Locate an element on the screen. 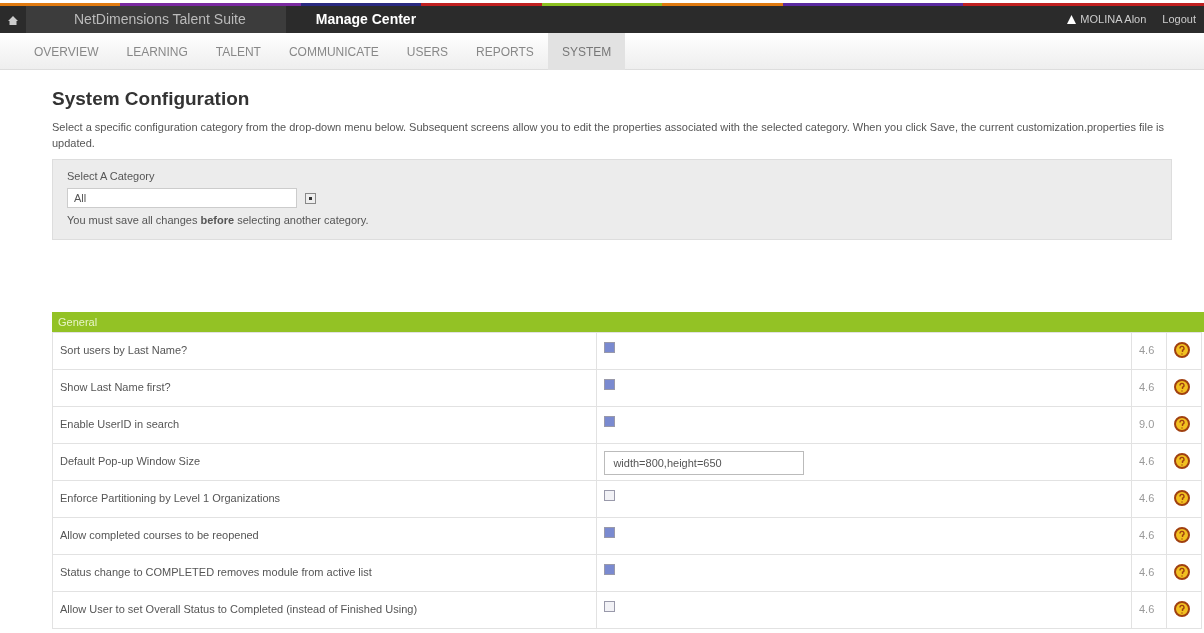 Image resolution: width=1204 pixels, height=633 pixels. nav-tab: TALENT is located at coordinates (238, 51).